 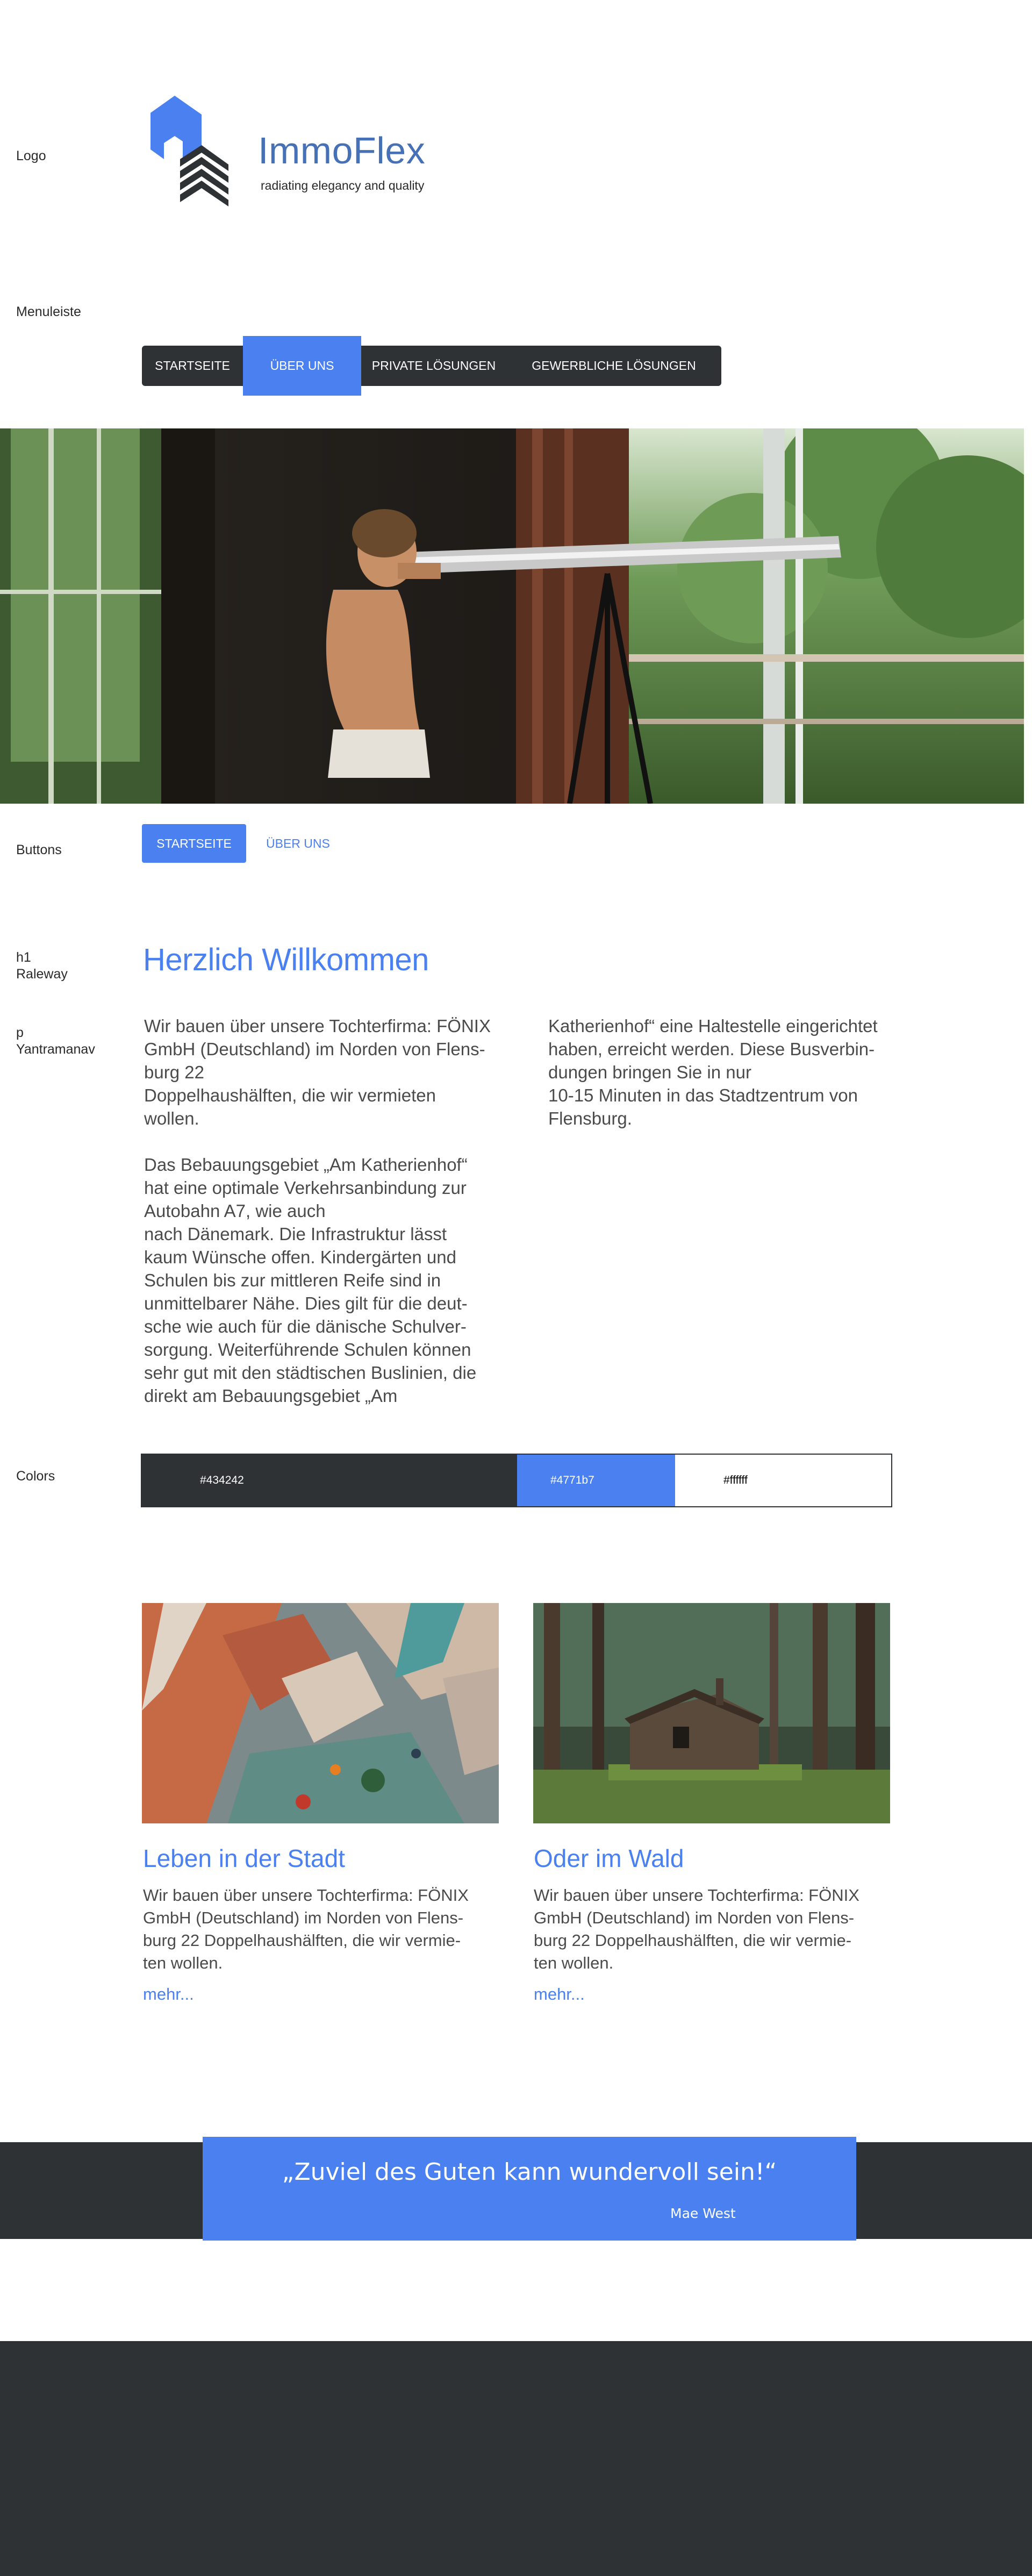 I want to click on menu-item-startseite: Startseite, so click(x=192, y=366).